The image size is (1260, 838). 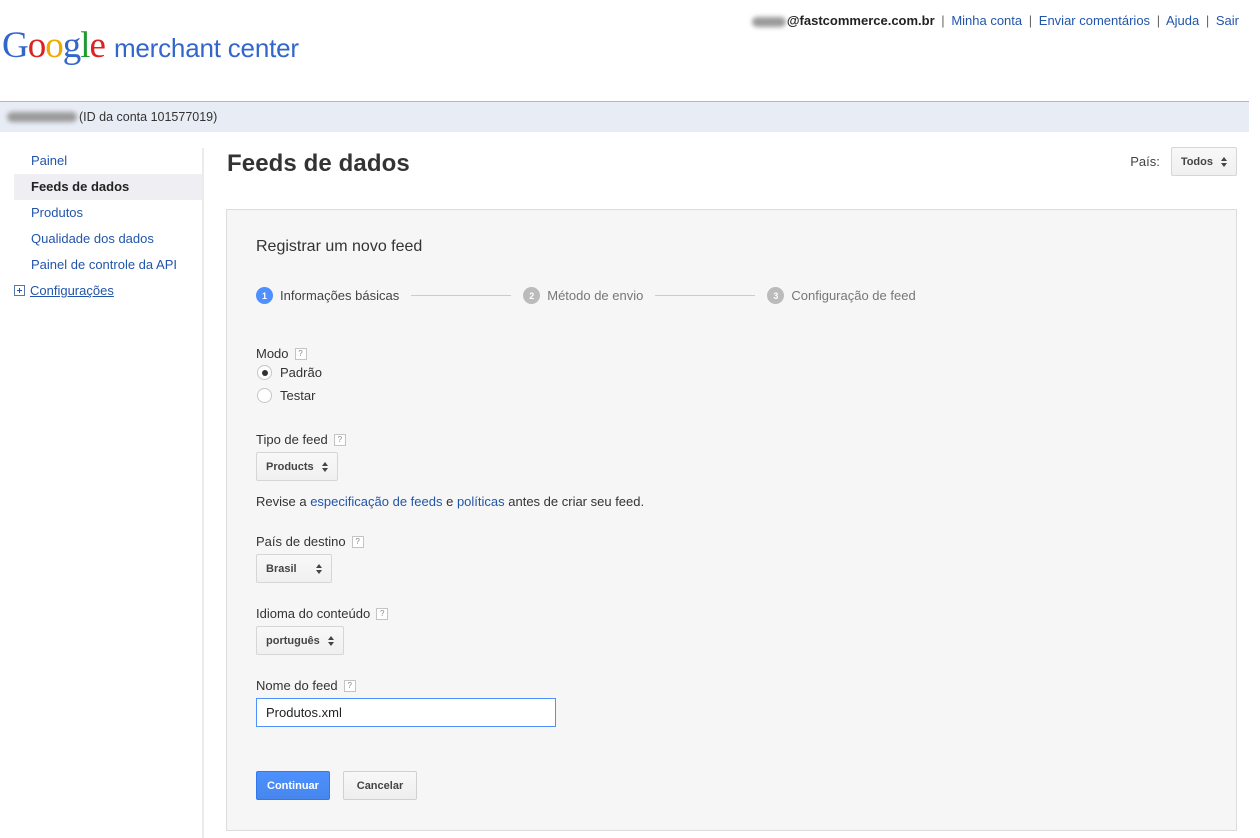 I want to click on content-language-select: português, so click(x=300, y=640).